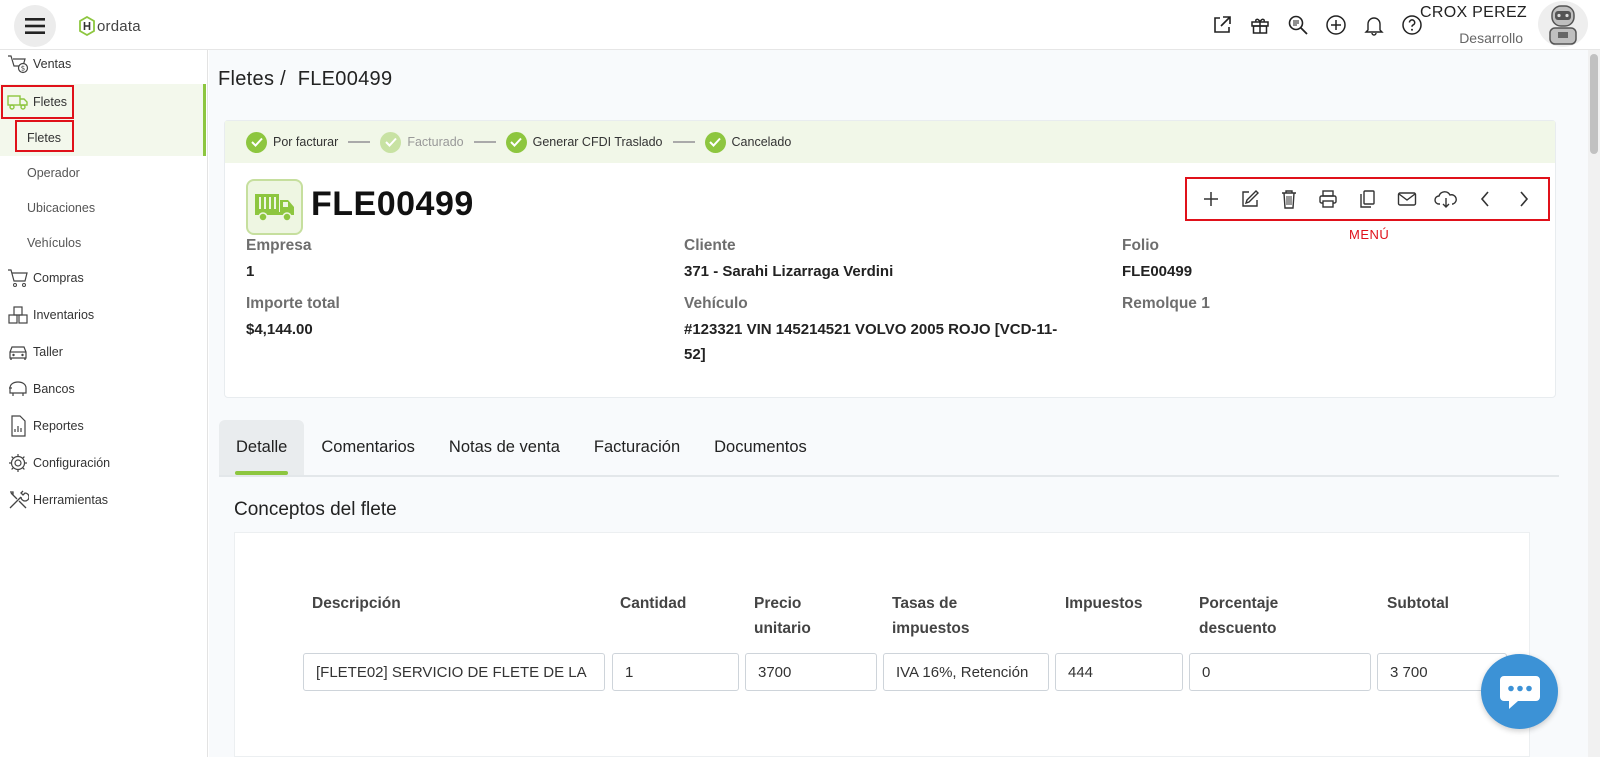 The height and width of the screenshot is (757, 1600). What do you see at coordinates (48, 352) in the screenshot?
I see `sidebar-item-label: Taller` at bounding box center [48, 352].